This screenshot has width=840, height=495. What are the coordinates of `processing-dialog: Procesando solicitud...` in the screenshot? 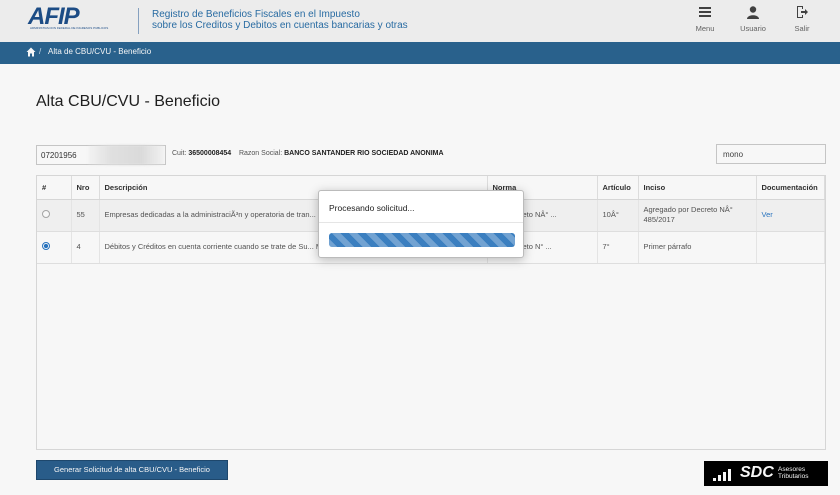 It's located at (421, 224).